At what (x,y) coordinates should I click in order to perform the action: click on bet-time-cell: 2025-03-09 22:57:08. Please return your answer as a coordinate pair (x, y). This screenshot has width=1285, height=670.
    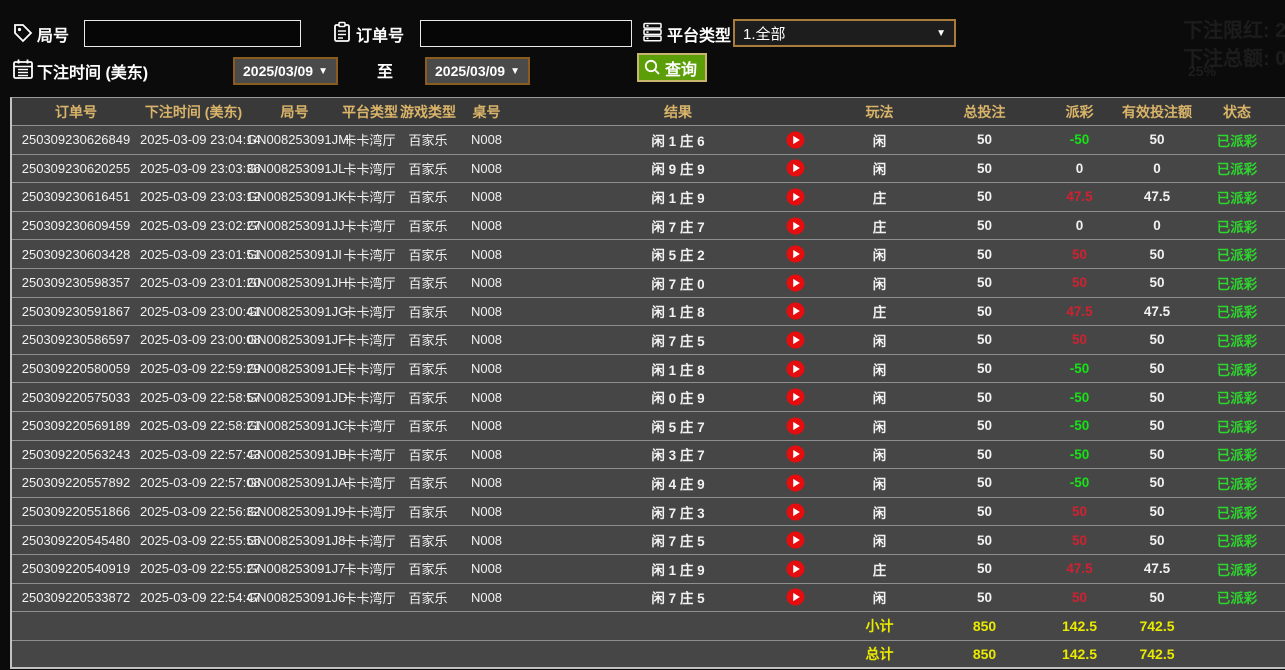
    Looking at the image, I should click on (200, 483).